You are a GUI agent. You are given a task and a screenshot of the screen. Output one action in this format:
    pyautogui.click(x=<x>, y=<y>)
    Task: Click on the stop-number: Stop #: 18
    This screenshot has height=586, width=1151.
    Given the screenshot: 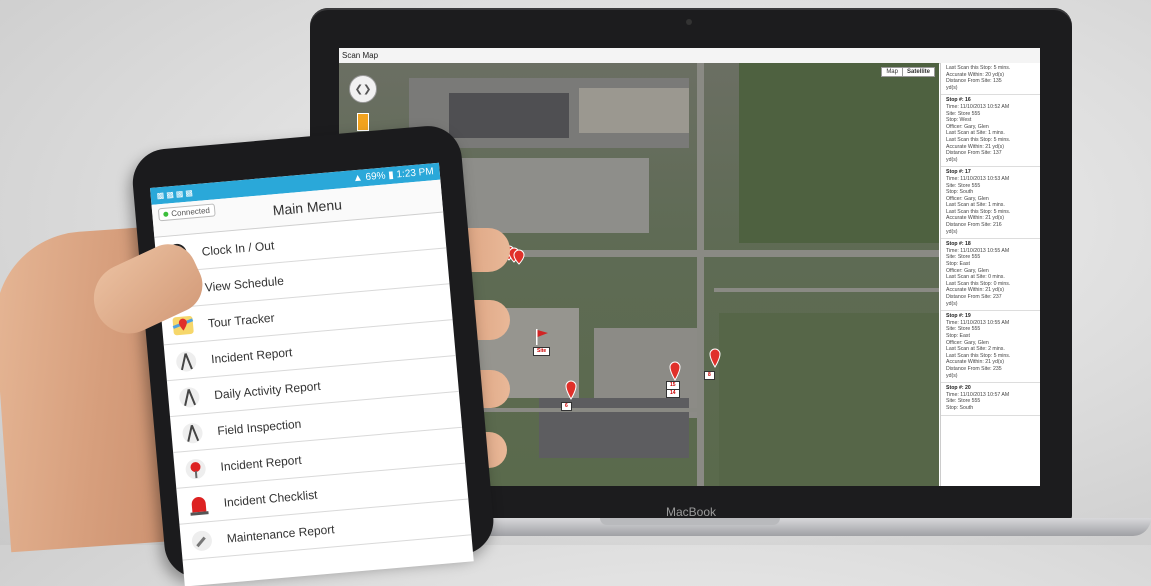 What is the action you would take?
    pyautogui.click(x=958, y=244)
    